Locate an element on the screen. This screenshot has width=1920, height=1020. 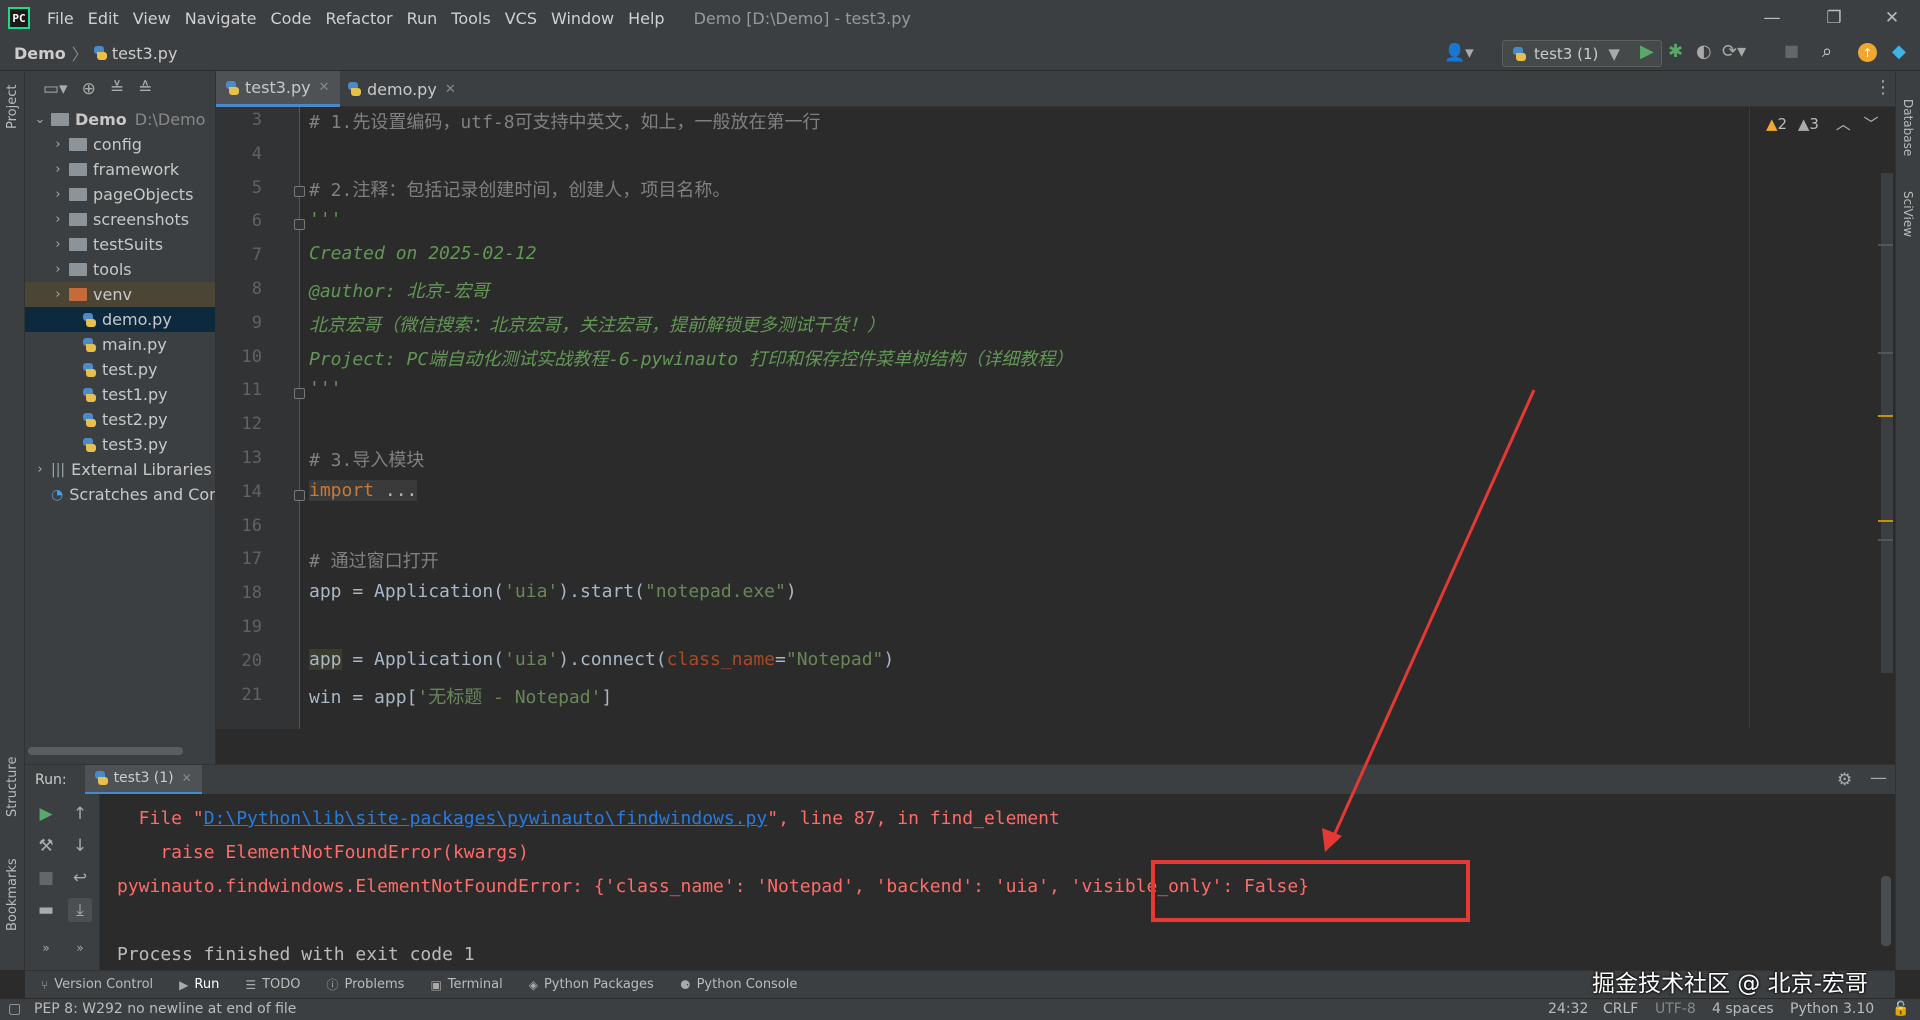
annotation-box is located at coordinates (1310, 891).